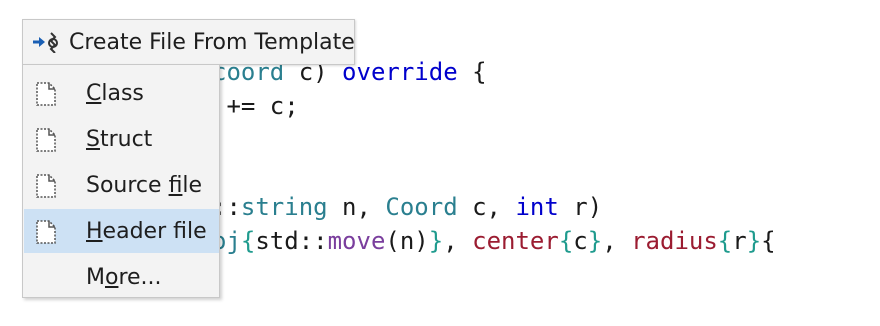 The height and width of the screenshot is (326, 880). I want to click on menu-item-label: Source file, so click(144, 185).